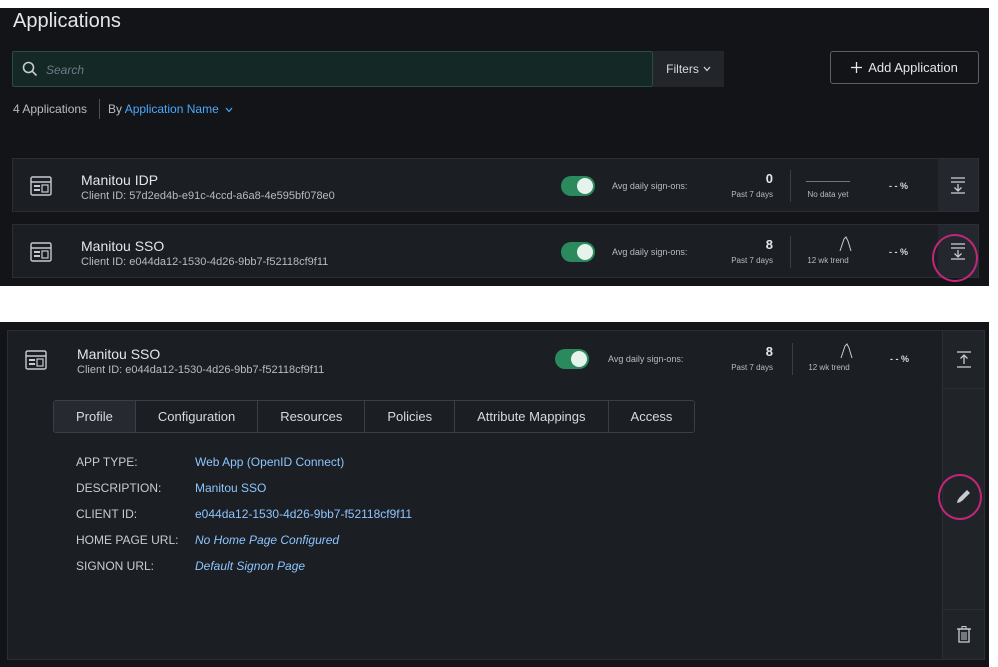  Describe the element at coordinates (250, 566) in the screenshot. I see `field-value-signon-url: Default Signon Page` at that location.